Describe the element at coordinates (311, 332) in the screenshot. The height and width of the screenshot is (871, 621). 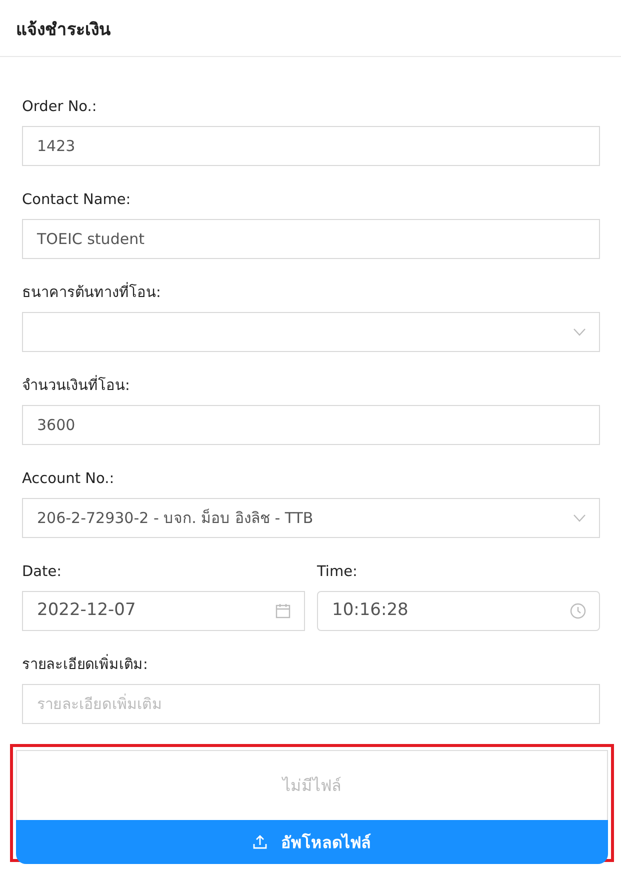
I see `dropdown-field` at that location.